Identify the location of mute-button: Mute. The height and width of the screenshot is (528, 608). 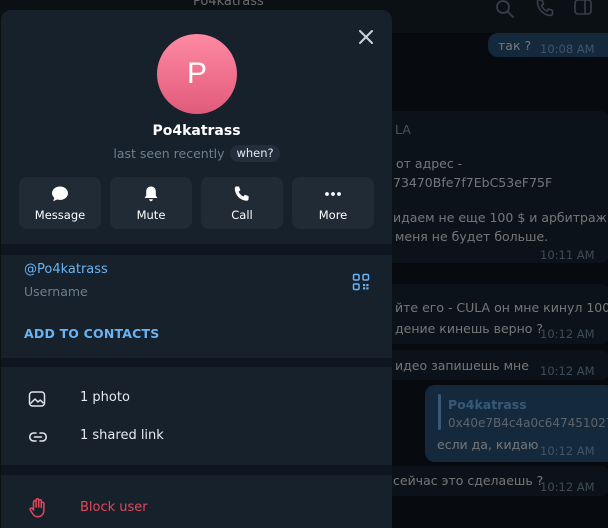
(151, 203).